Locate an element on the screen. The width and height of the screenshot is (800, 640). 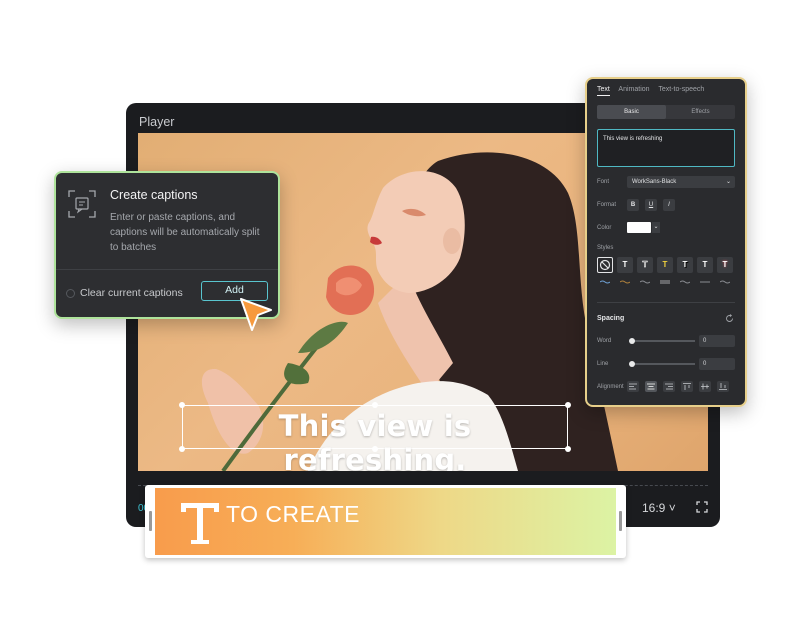
no-style-icon is located at coordinates (605, 265).